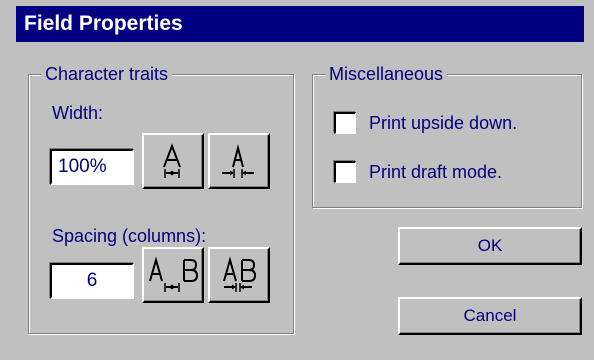  I want to click on cancel-button: Cancel, so click(490, 316).